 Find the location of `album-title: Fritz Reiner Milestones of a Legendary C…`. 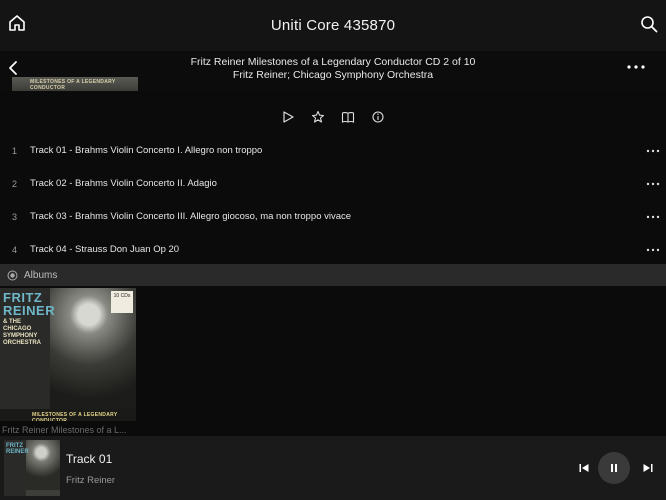

album-title: Fritz Reiner Milestones of a Legendary C… is located at coordinates (333, 62).